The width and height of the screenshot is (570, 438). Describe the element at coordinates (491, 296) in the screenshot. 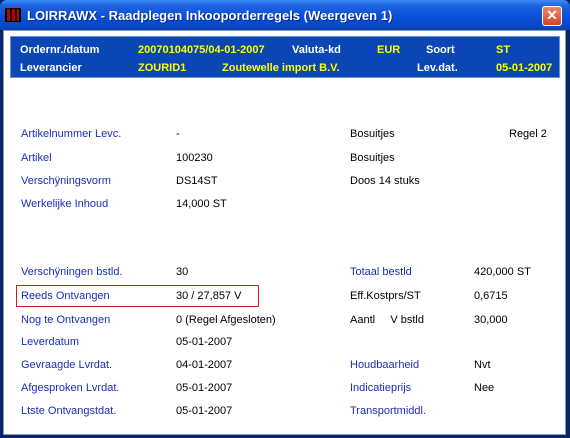

I see `eff-kostprs-value: 0,6715` at that location.